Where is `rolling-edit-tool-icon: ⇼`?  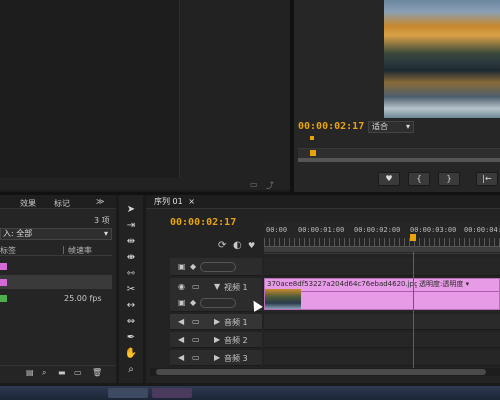
rolling-edit-tool-icon: ⇼ is located at coordinates (131, 258).